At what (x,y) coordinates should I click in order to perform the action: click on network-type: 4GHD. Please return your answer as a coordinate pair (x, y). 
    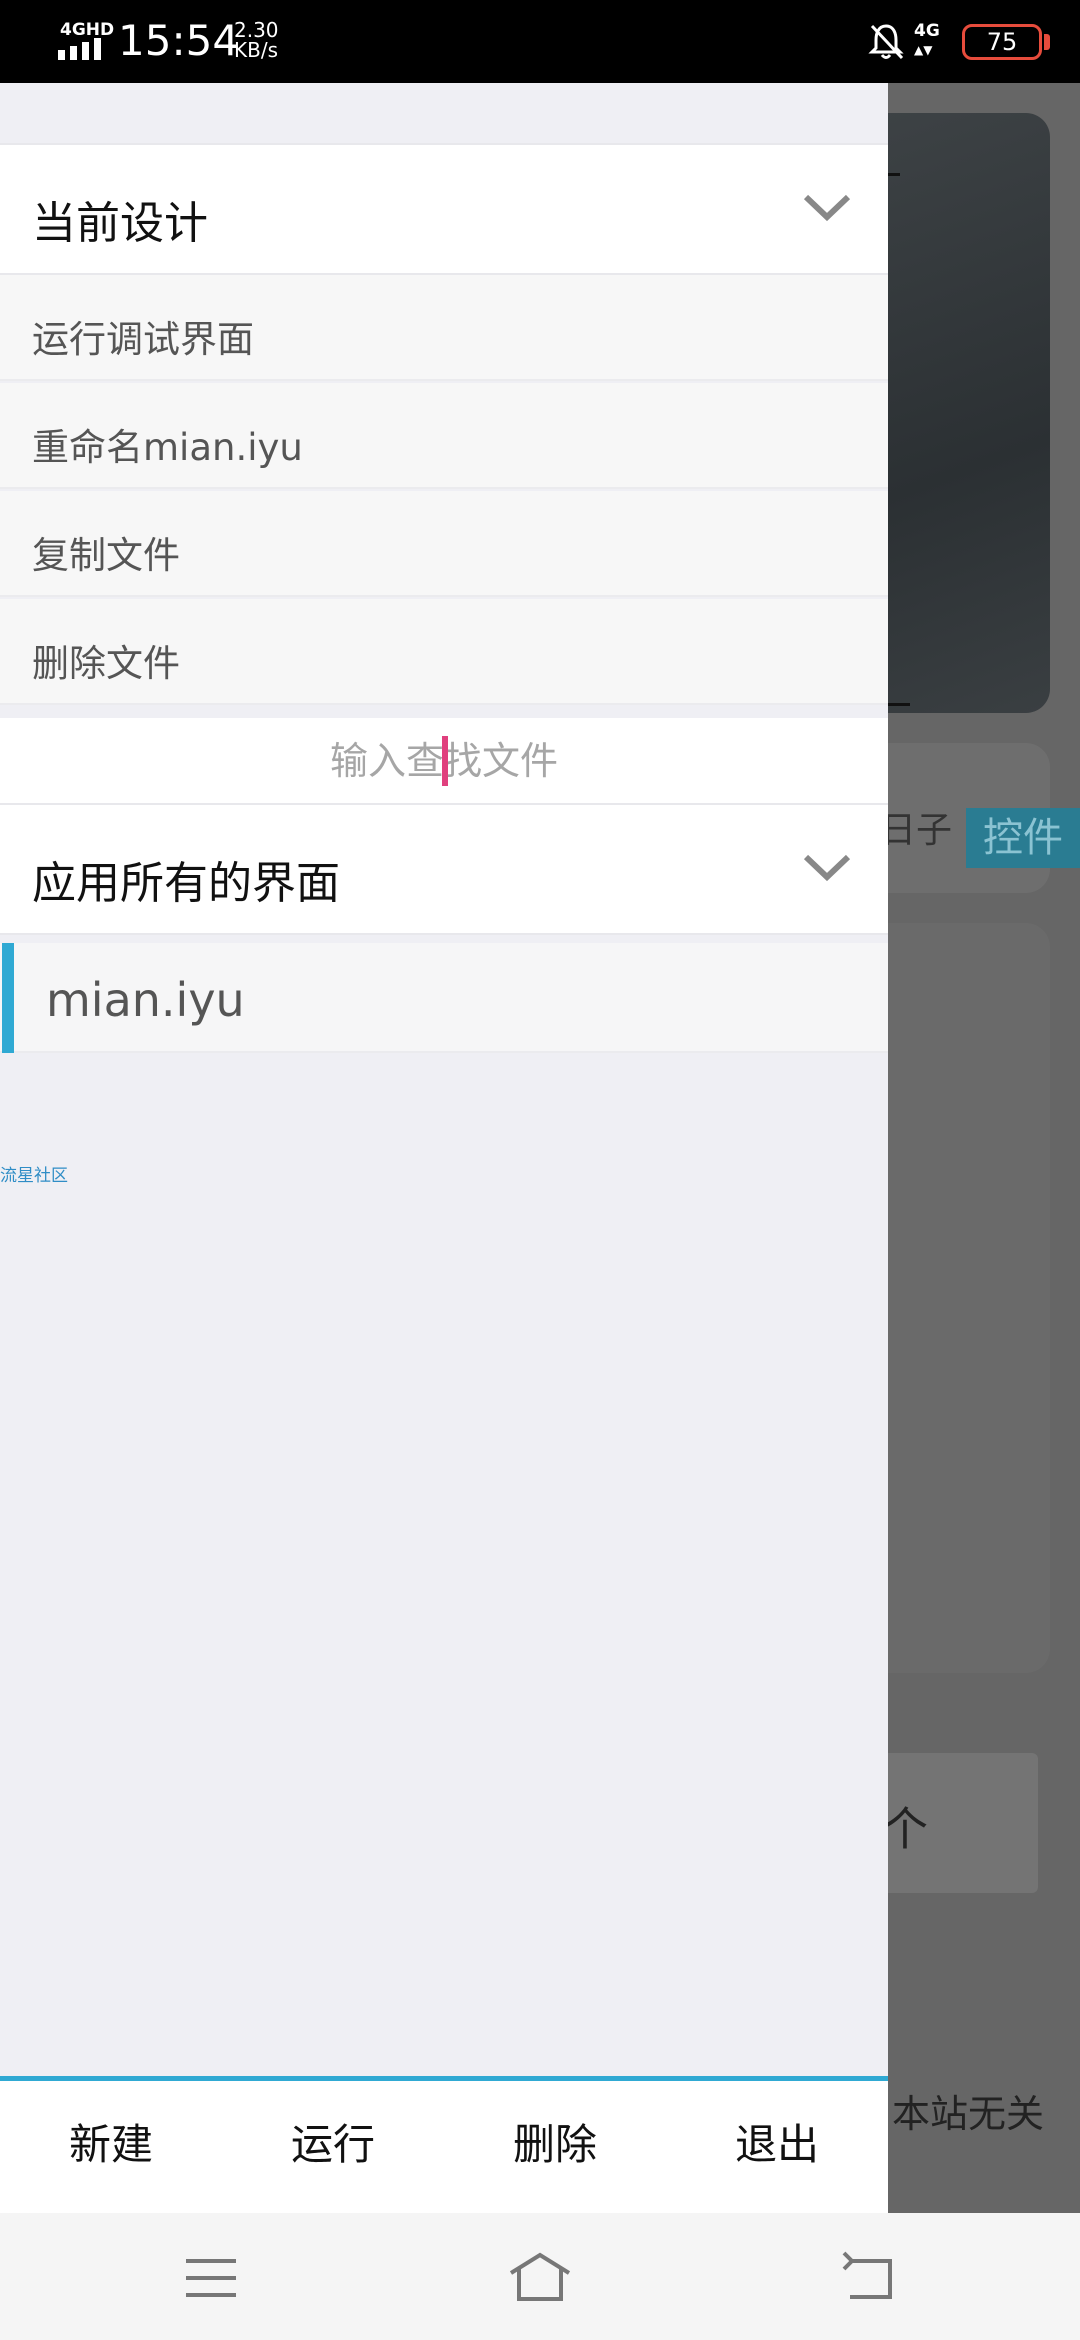
    Looking at the image, I should click on (87, 30).